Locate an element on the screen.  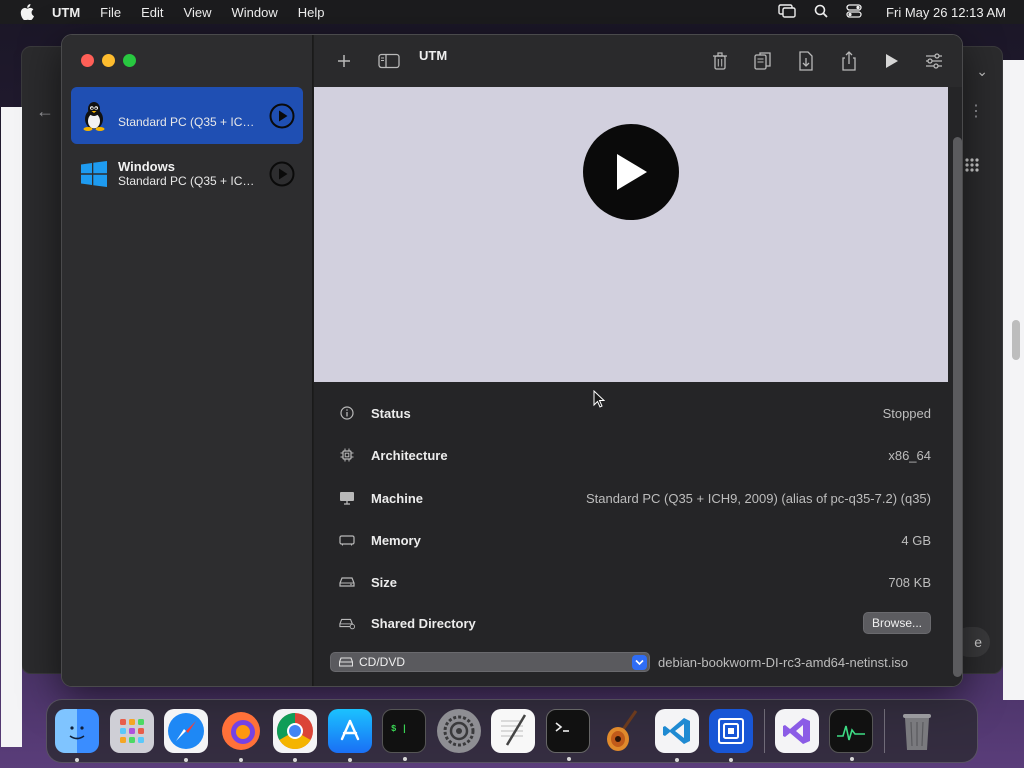
share-icon is located at coordinates (849, 61).